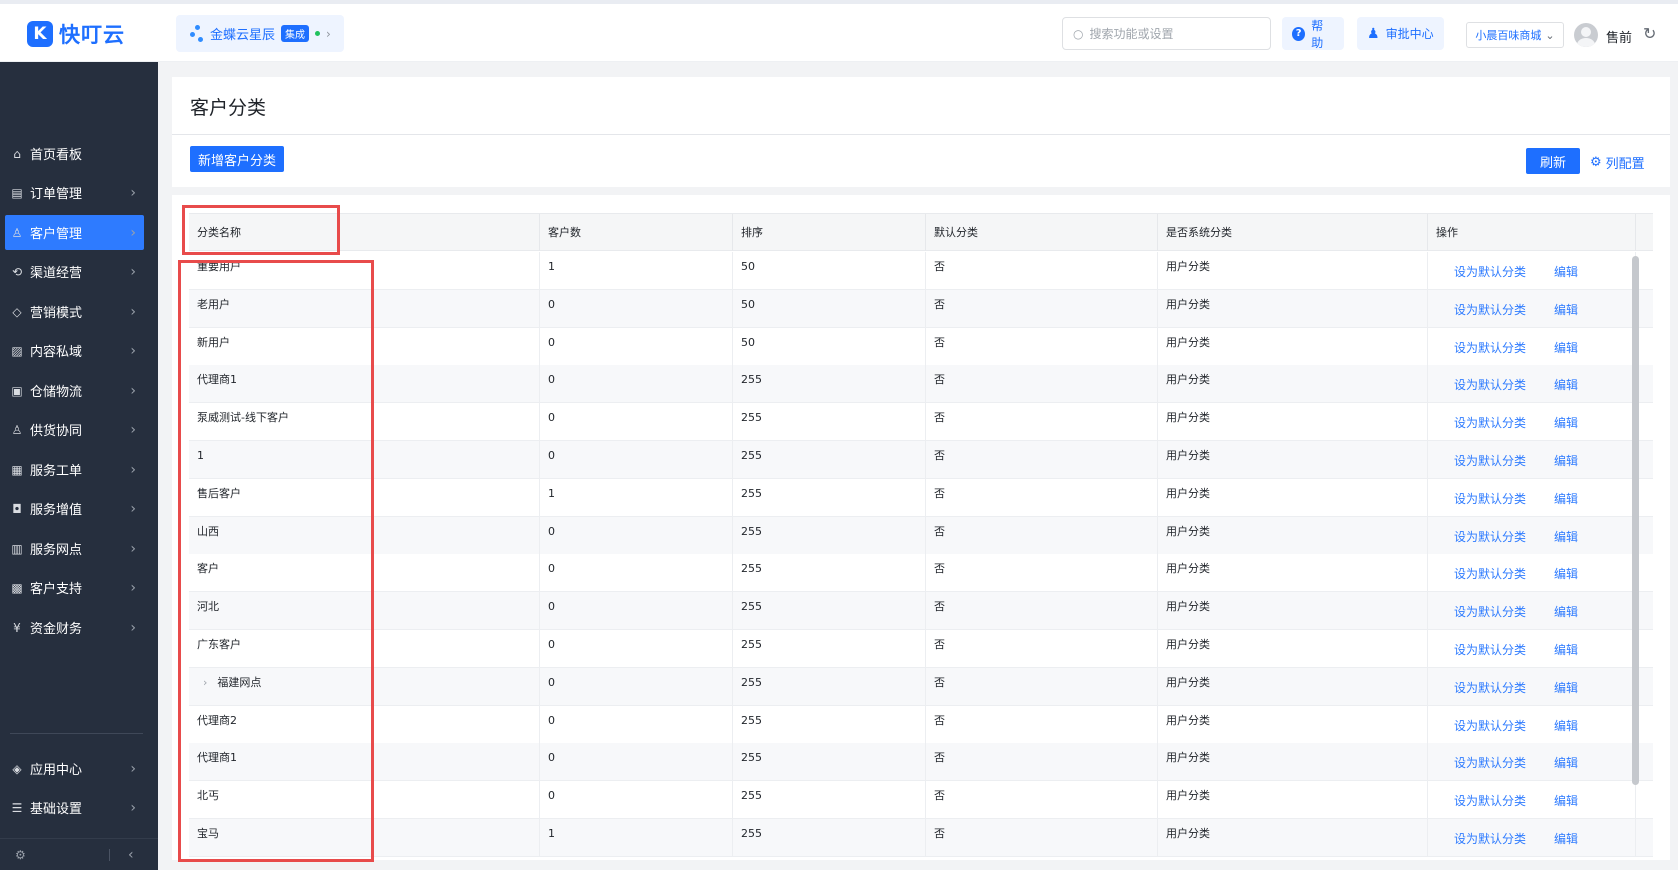 The height and width of the screenshot is (870, 1678). What do you see at coordinates (921, 132) in the screenshot?
I see `page-header-card: 客户分类 新增客户分类 刷新 ⚙ 列配置` at bounding box center [921, 132].